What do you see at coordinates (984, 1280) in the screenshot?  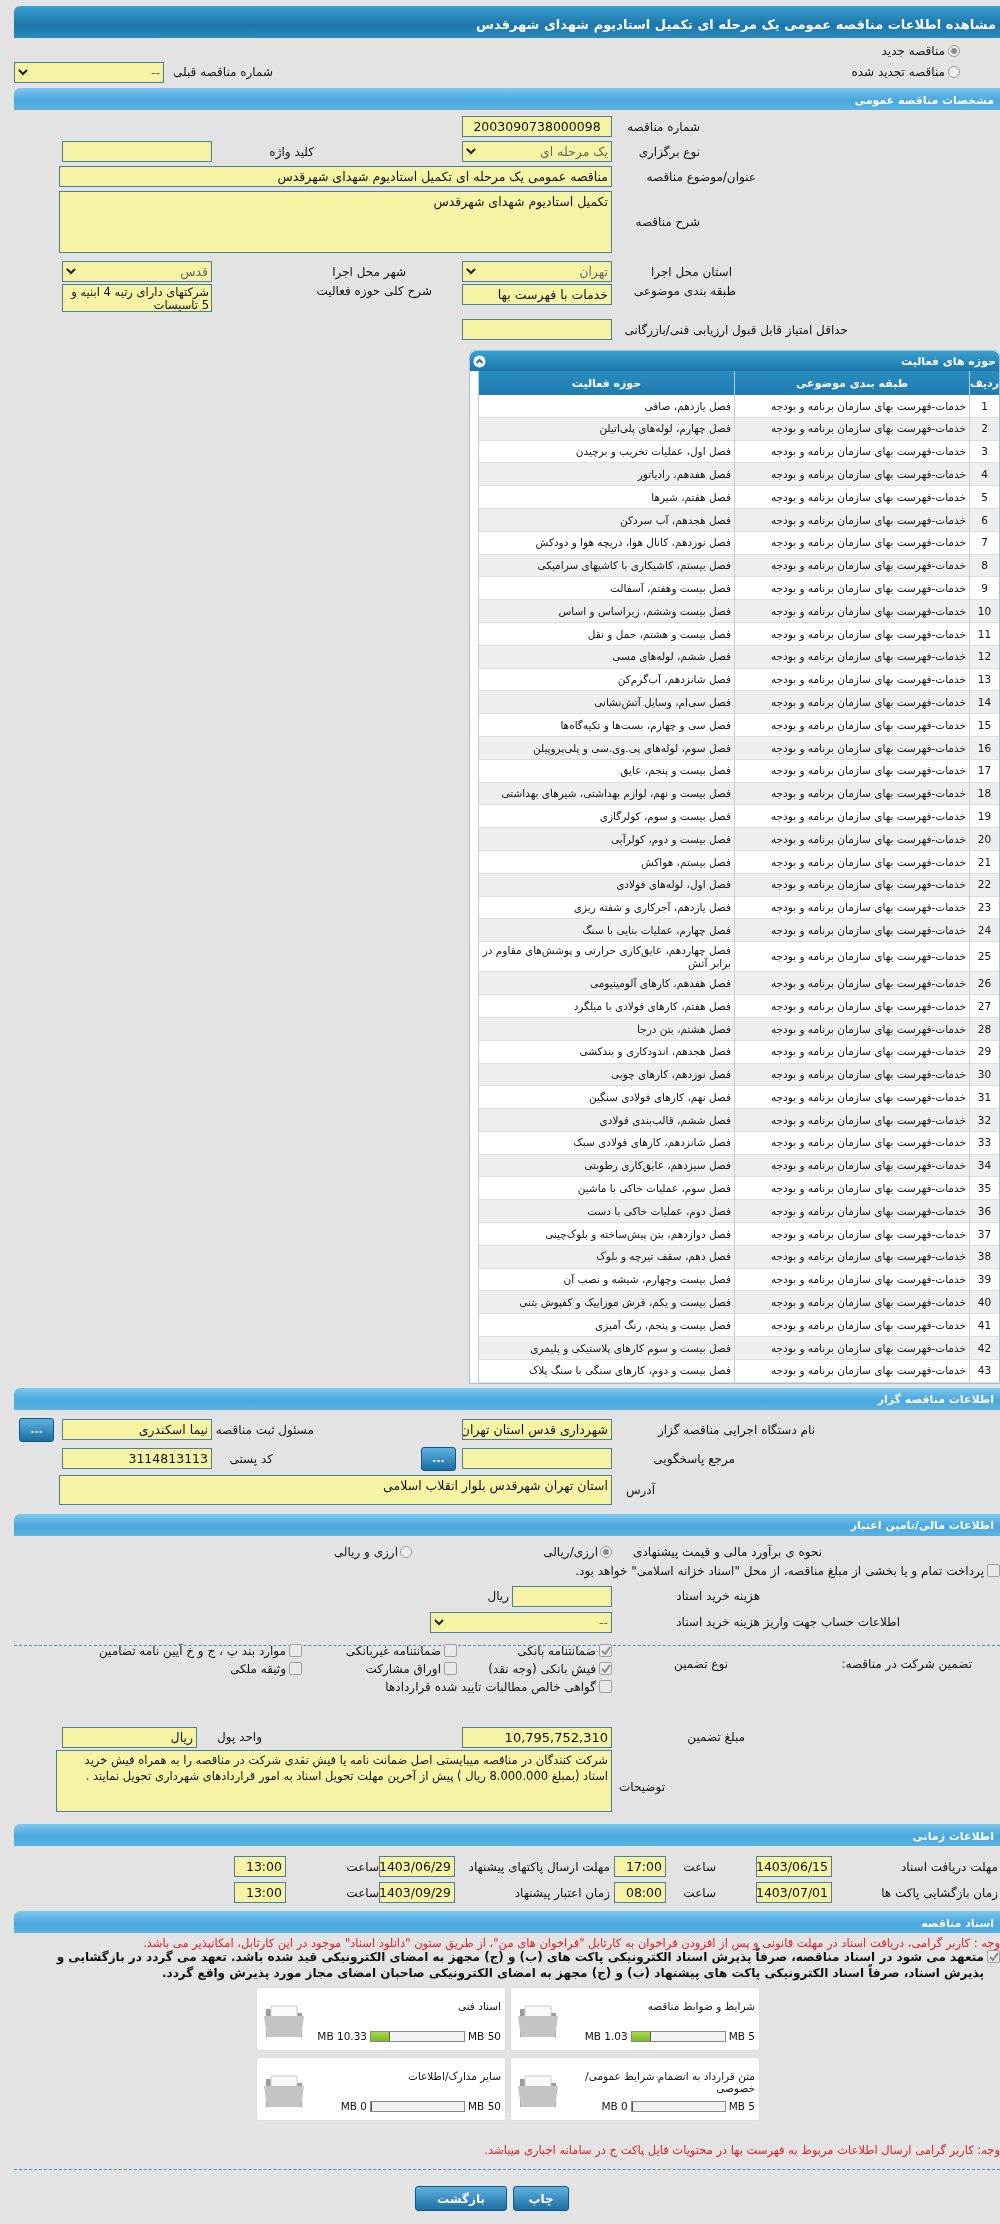 I see `table-cell: 39` at bounding box center [984, 1280].